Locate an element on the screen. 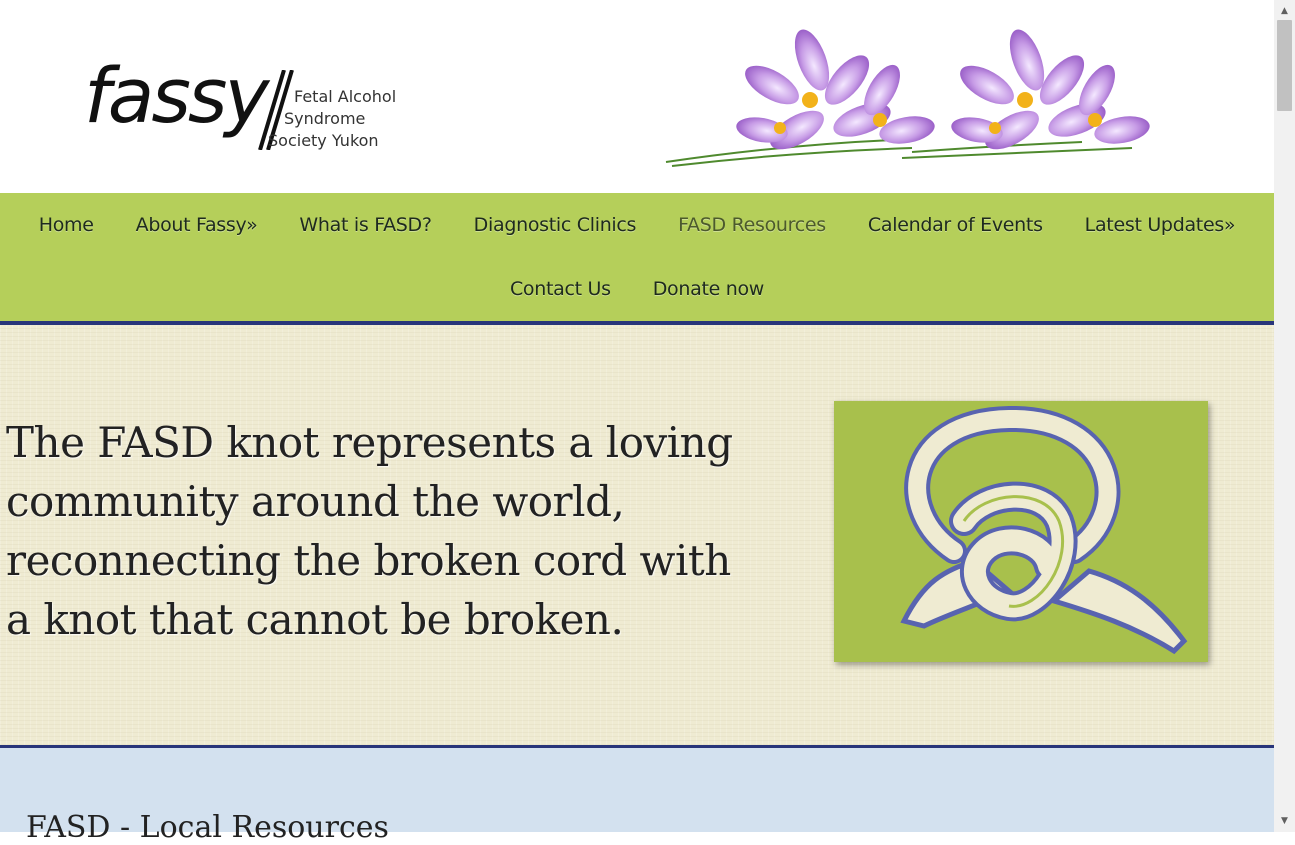  nav-item-about-fassy: About Fassy» is located at coordinates (197, 225).